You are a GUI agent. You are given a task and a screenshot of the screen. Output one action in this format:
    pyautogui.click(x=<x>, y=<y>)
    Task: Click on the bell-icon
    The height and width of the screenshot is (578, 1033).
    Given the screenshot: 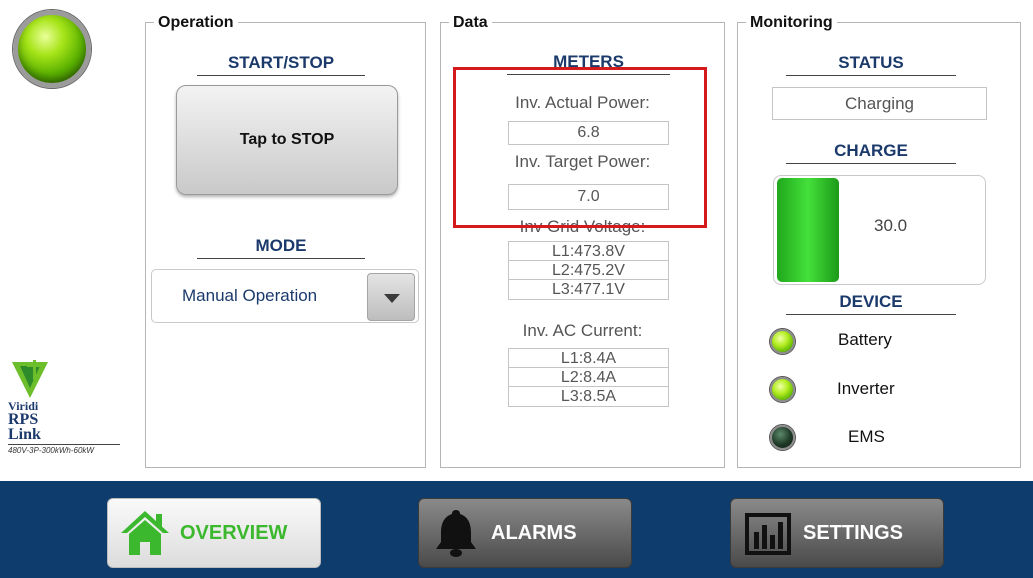 What is the action you would take?
    pyautogui.click(x=456, y=533)
    